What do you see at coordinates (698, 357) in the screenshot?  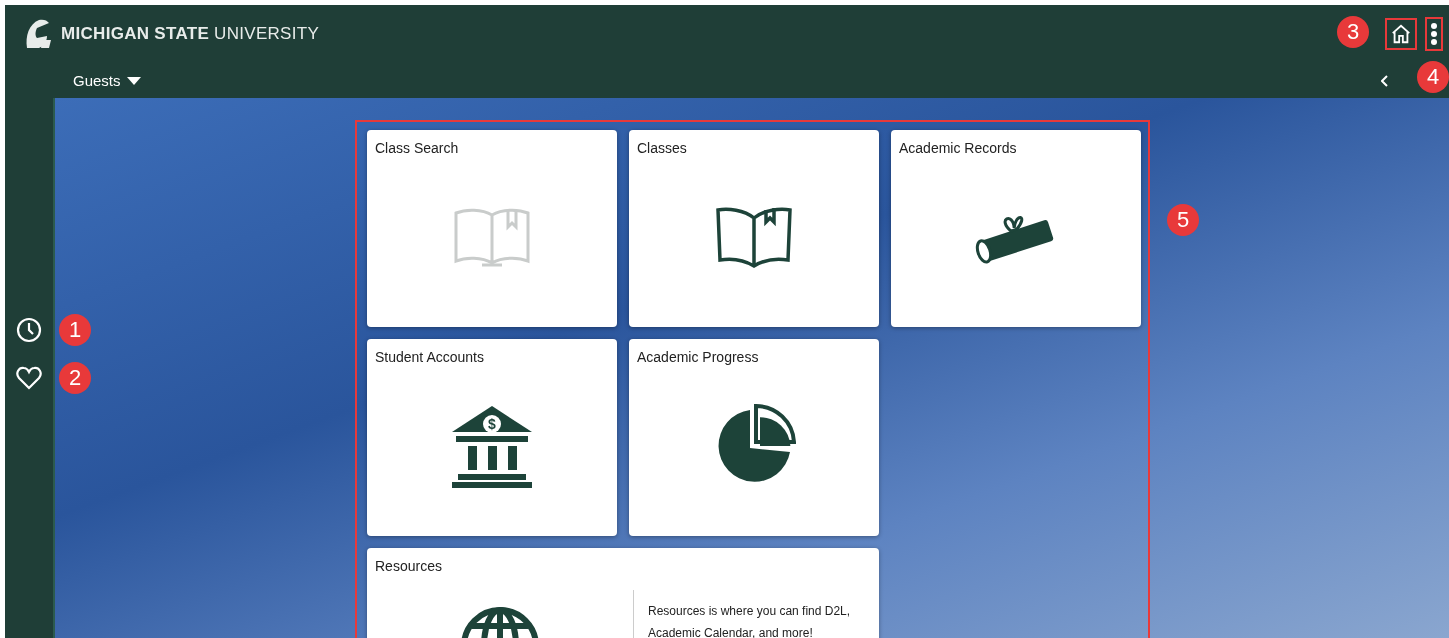 I see `tile-title: Academic Progress` at bounding box center [698, 357].